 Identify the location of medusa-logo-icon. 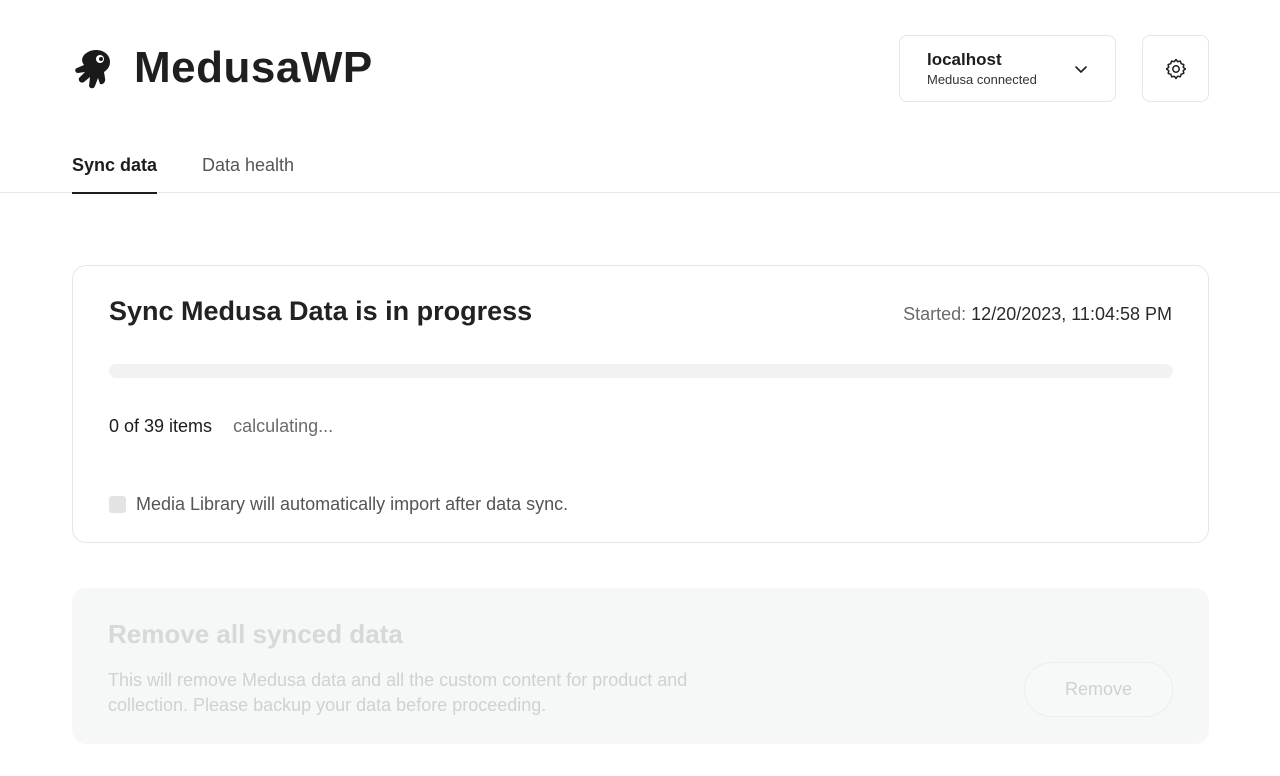
(92, 69).